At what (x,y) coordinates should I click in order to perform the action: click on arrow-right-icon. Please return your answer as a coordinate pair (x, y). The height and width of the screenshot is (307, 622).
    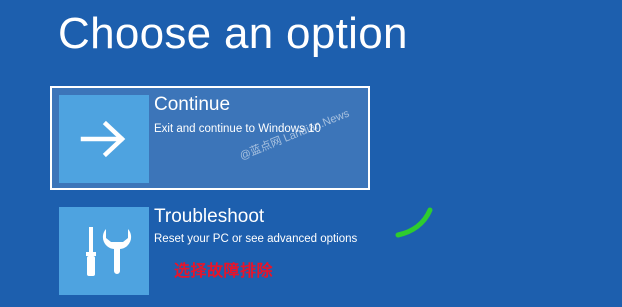
    Looking at the image, I should click on (103, 139).